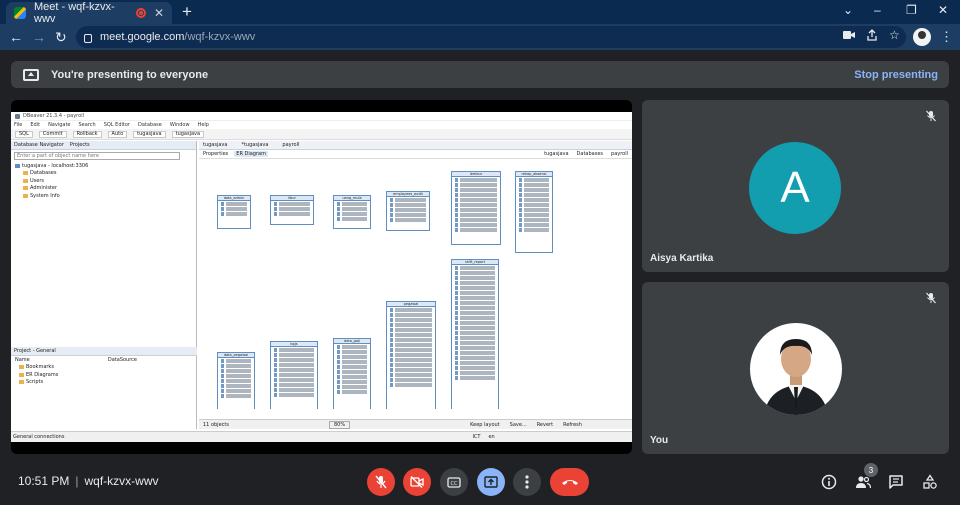  I want to click on navigator-filter-input: Enter a part of object name here, so click(97, 156).